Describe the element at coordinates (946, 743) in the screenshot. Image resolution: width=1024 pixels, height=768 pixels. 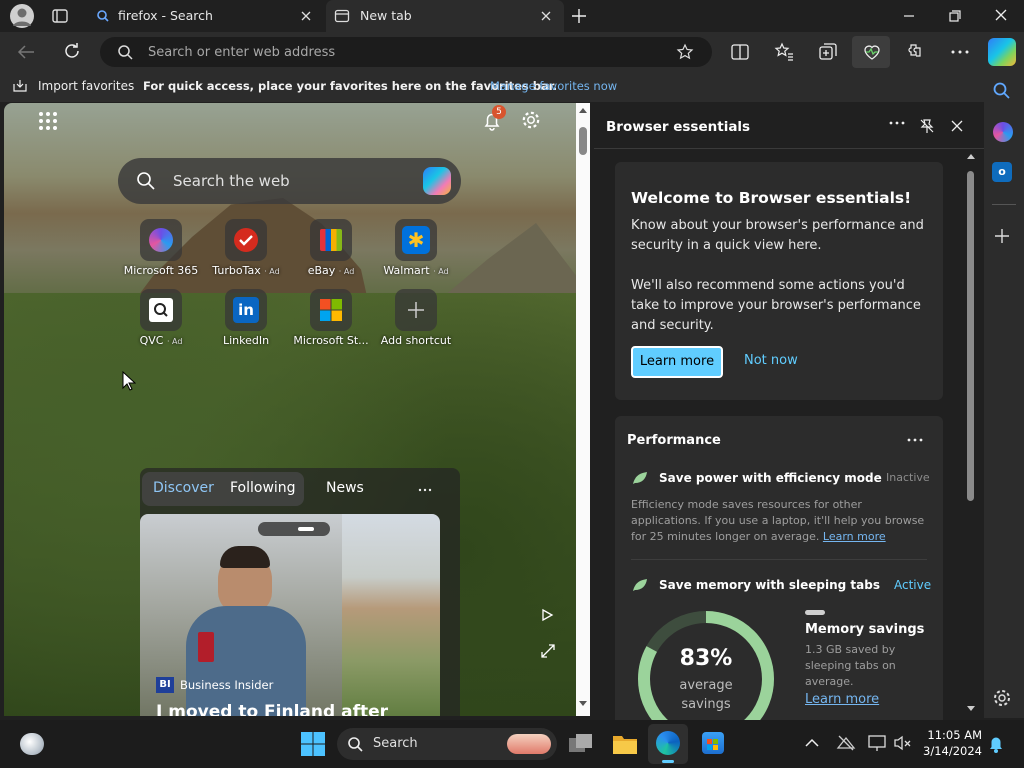
I see `clock: 11:05 AM 3/14/2024` at that location.